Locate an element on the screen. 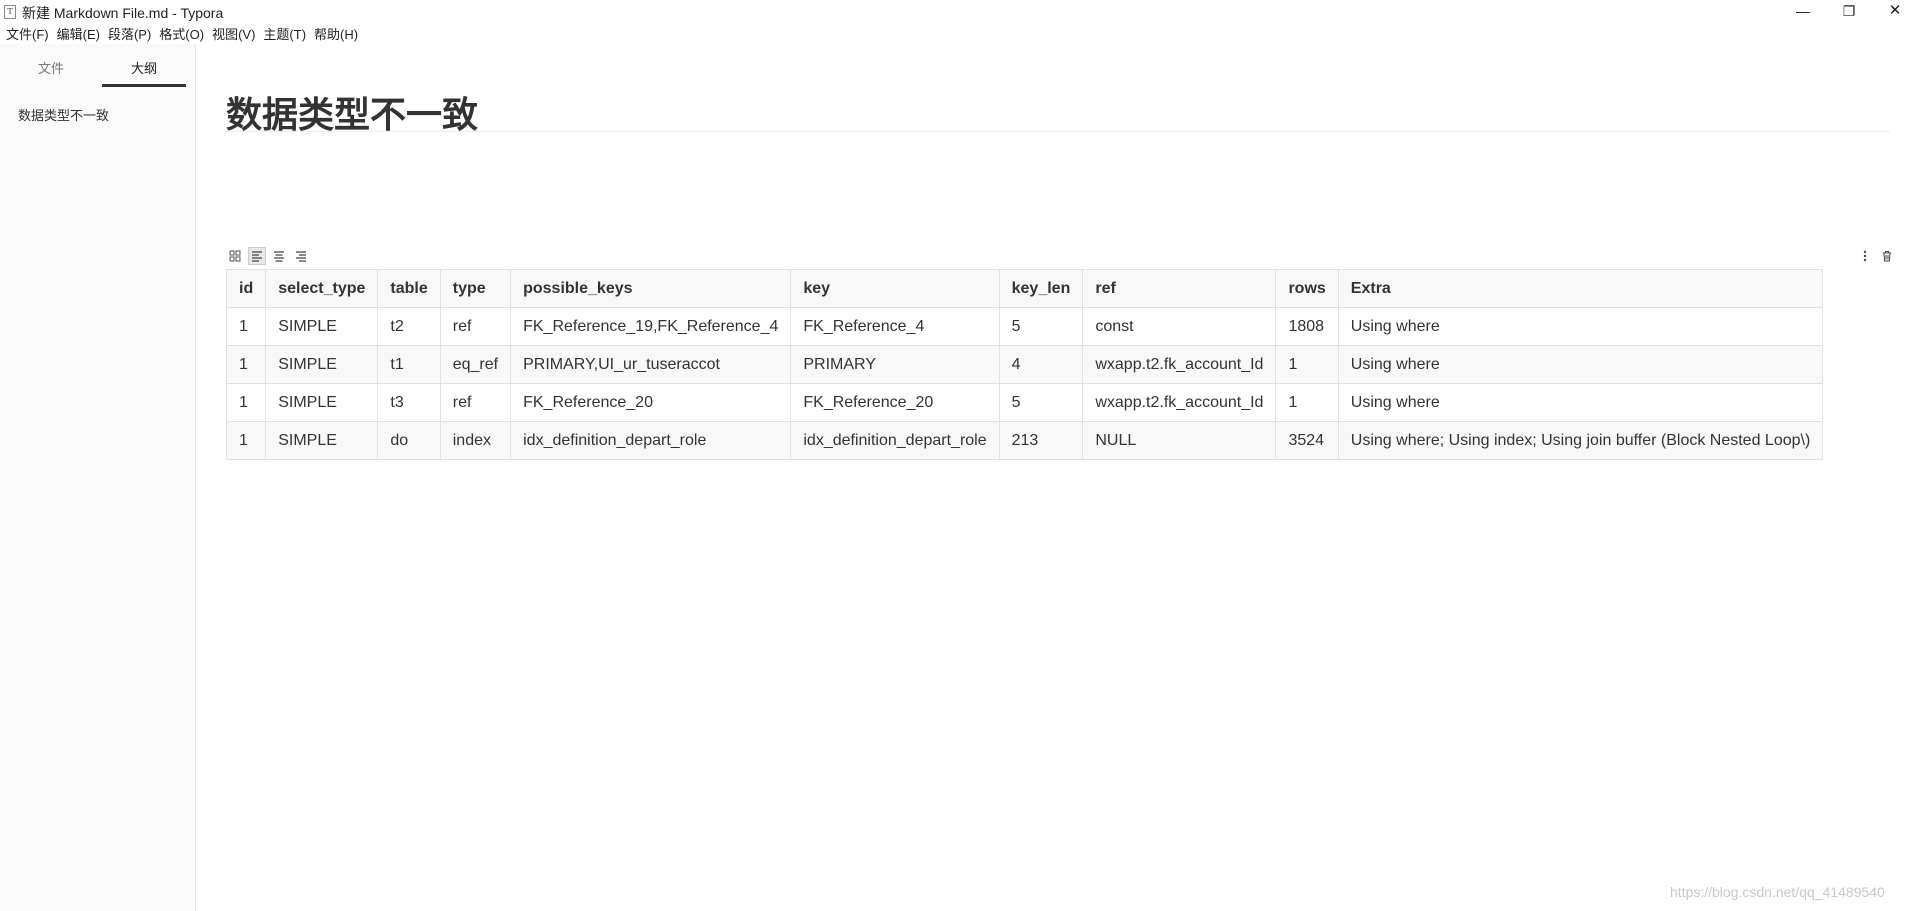 This screenshot has width=1920, height=911. sidebar: 文件 大纲 数据类型不一致 is located at coordinates (98, 477).